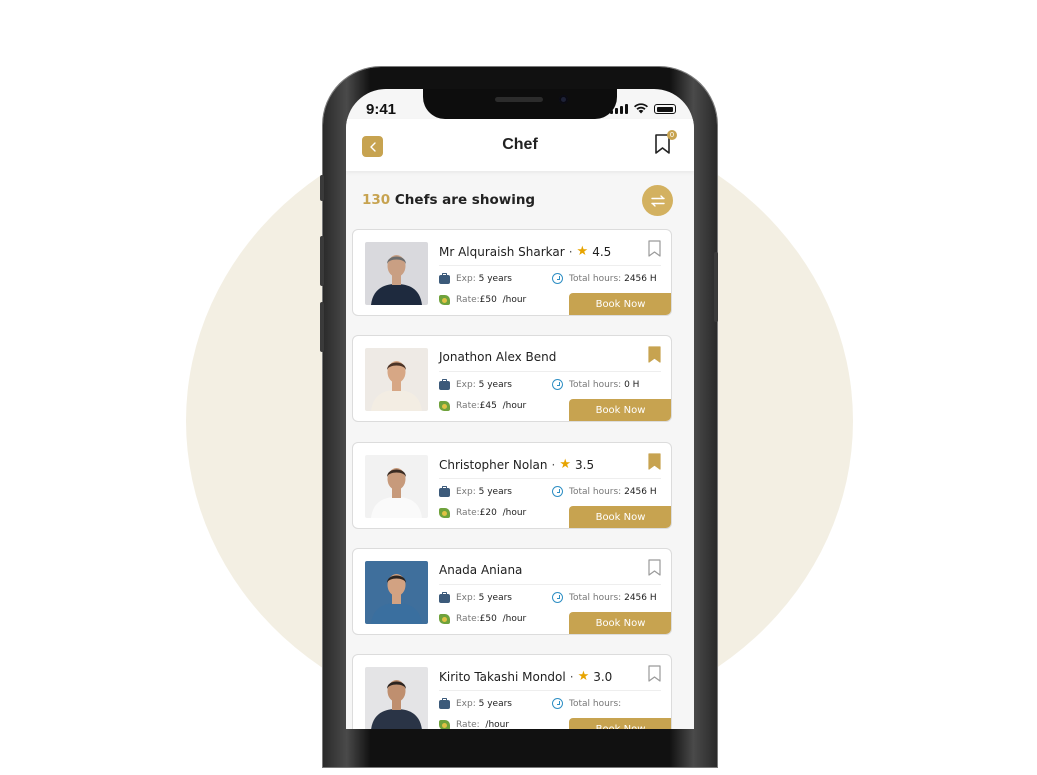 The image size is (1037, 775). I want to click on chef-name-line: Kirito Takashi Mondol · ★ 3.0, so click(525, 676).